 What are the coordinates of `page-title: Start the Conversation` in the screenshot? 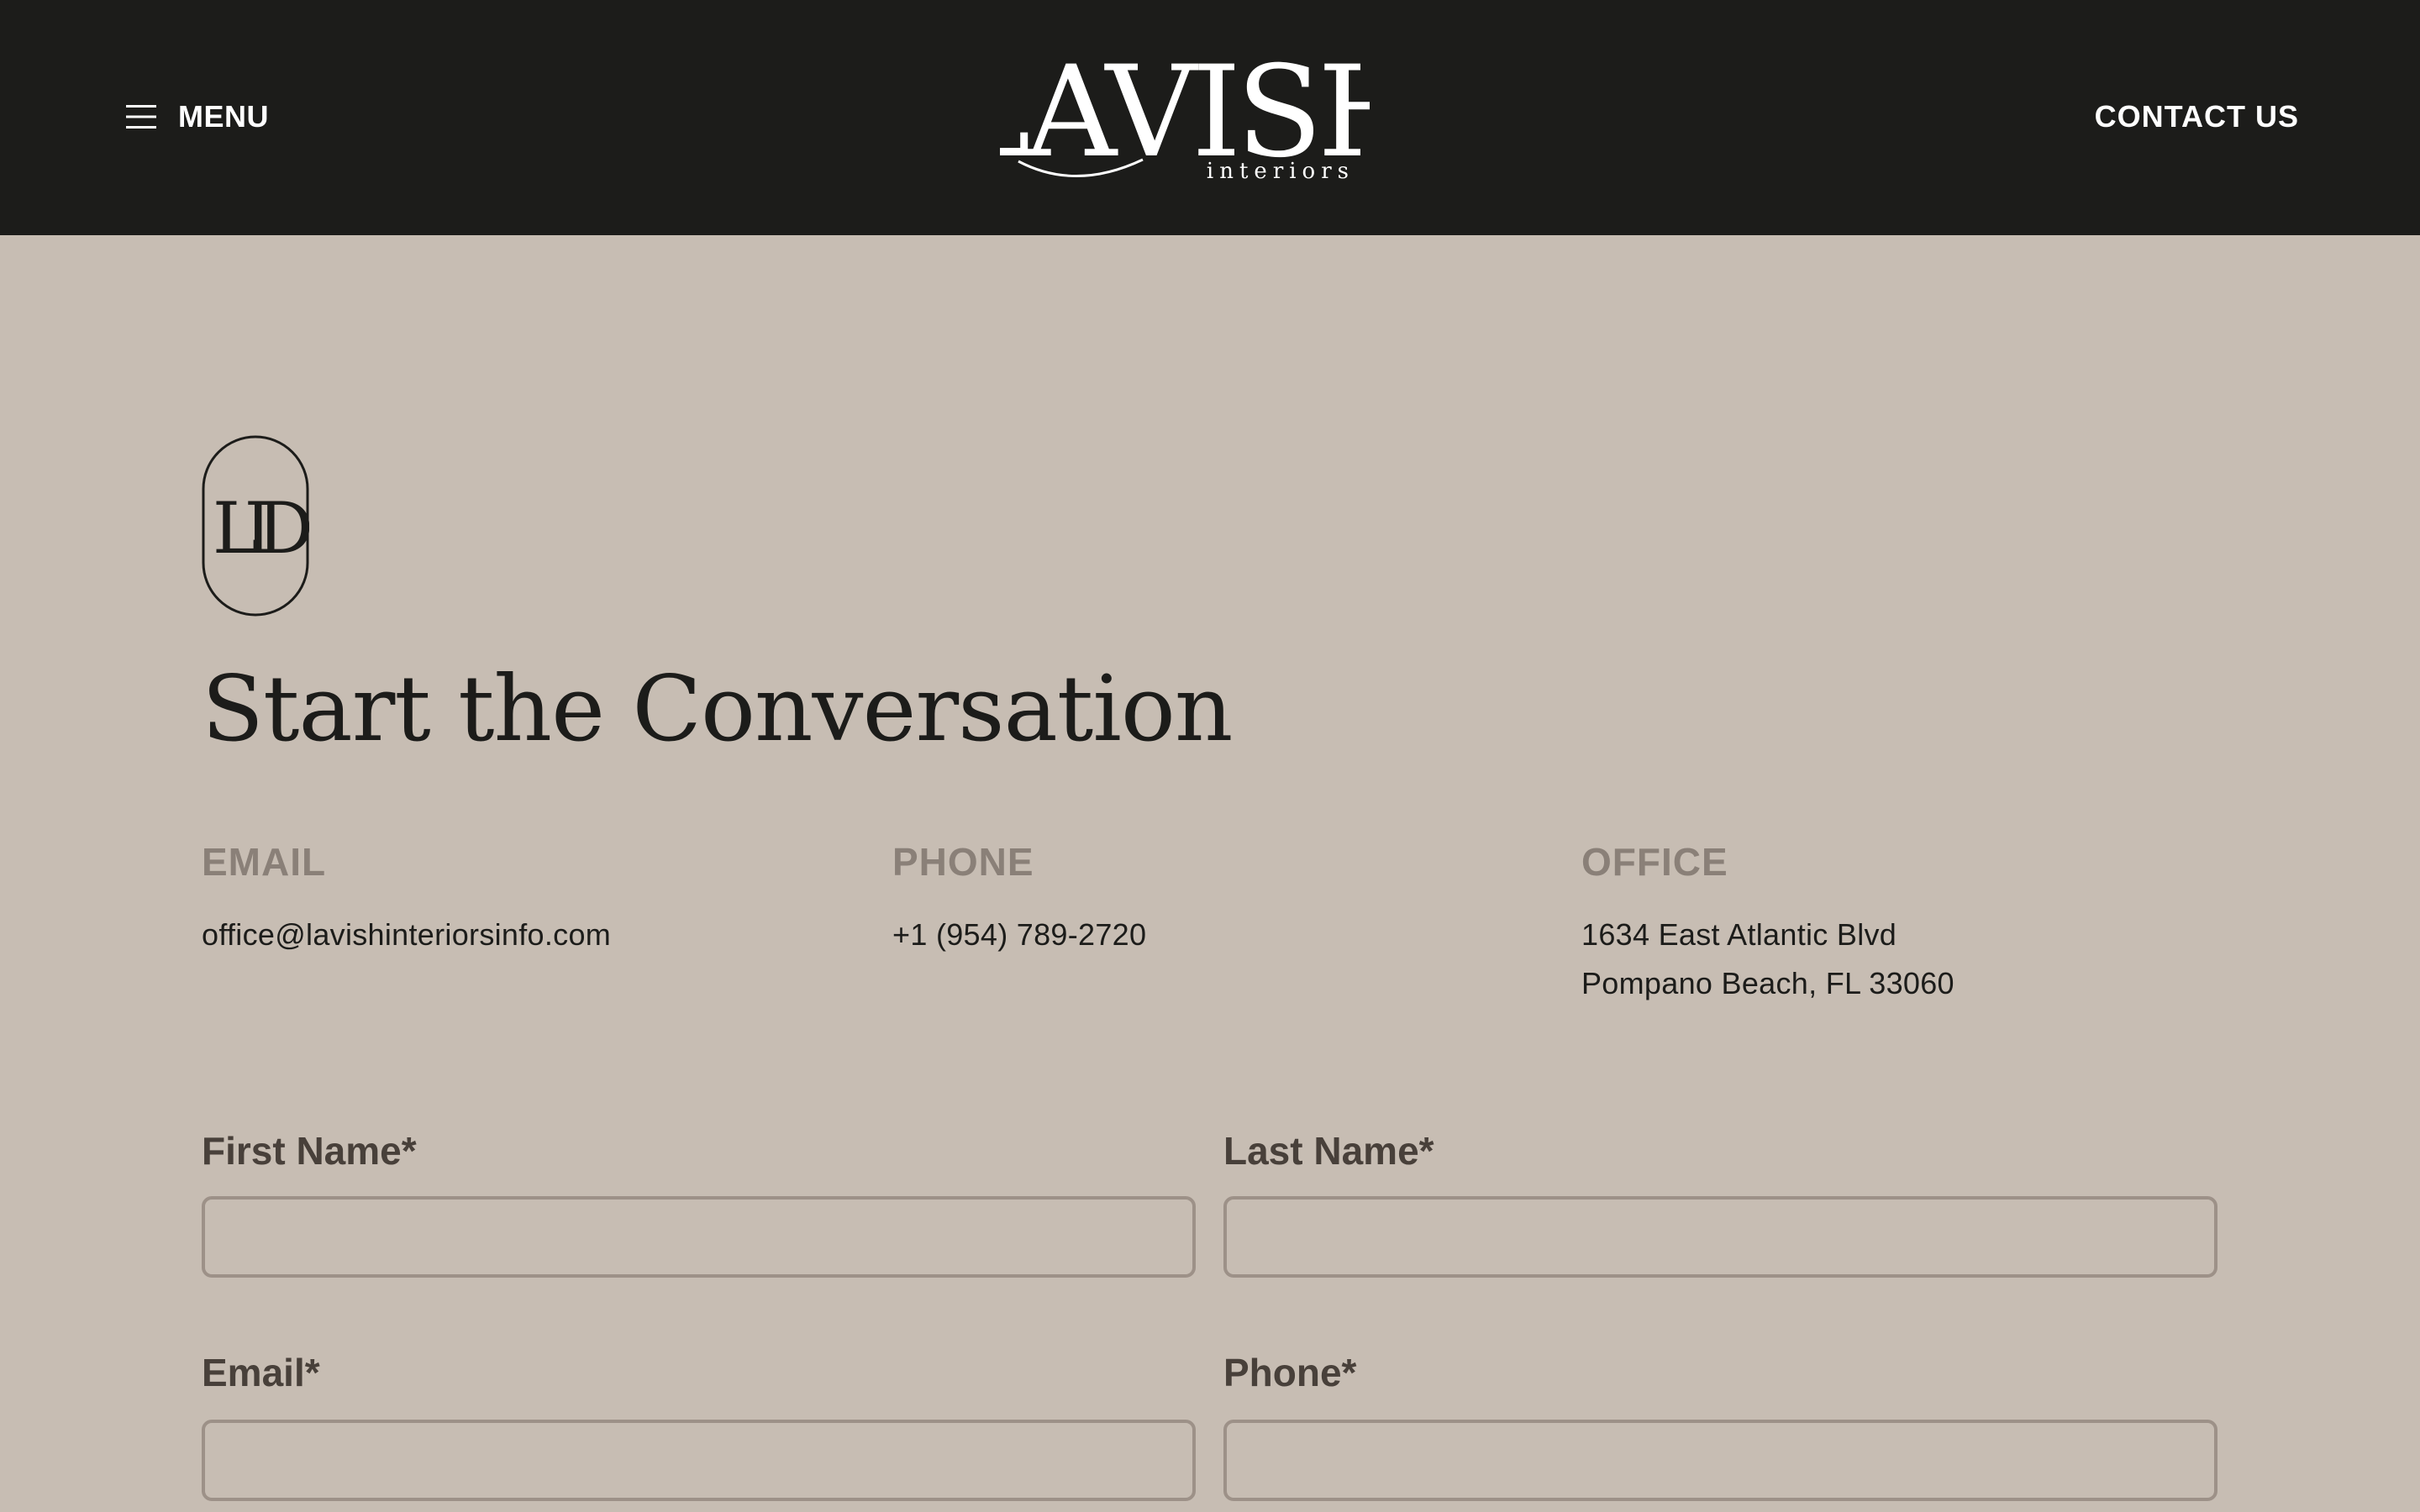 It's located at (718, 709).